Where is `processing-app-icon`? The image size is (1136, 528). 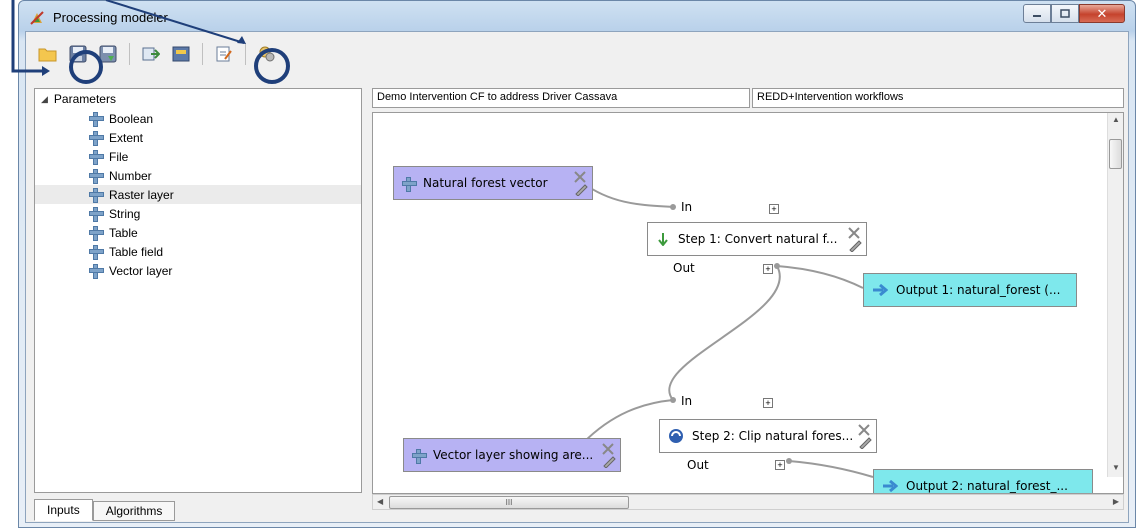 processing-app-icon is located at coordinates (37, 18).